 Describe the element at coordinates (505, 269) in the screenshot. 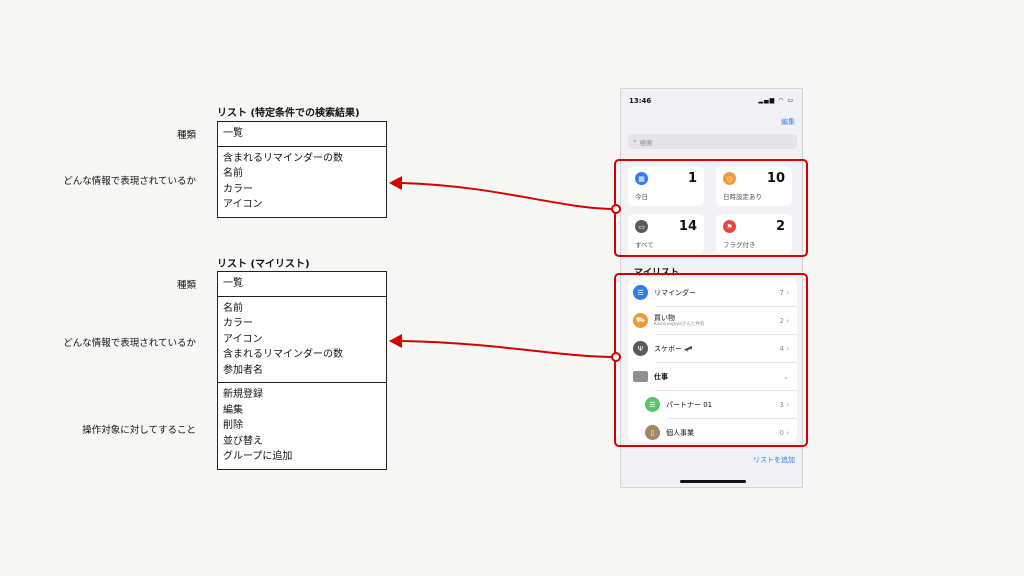

I see `annotation-arrows` at that location.